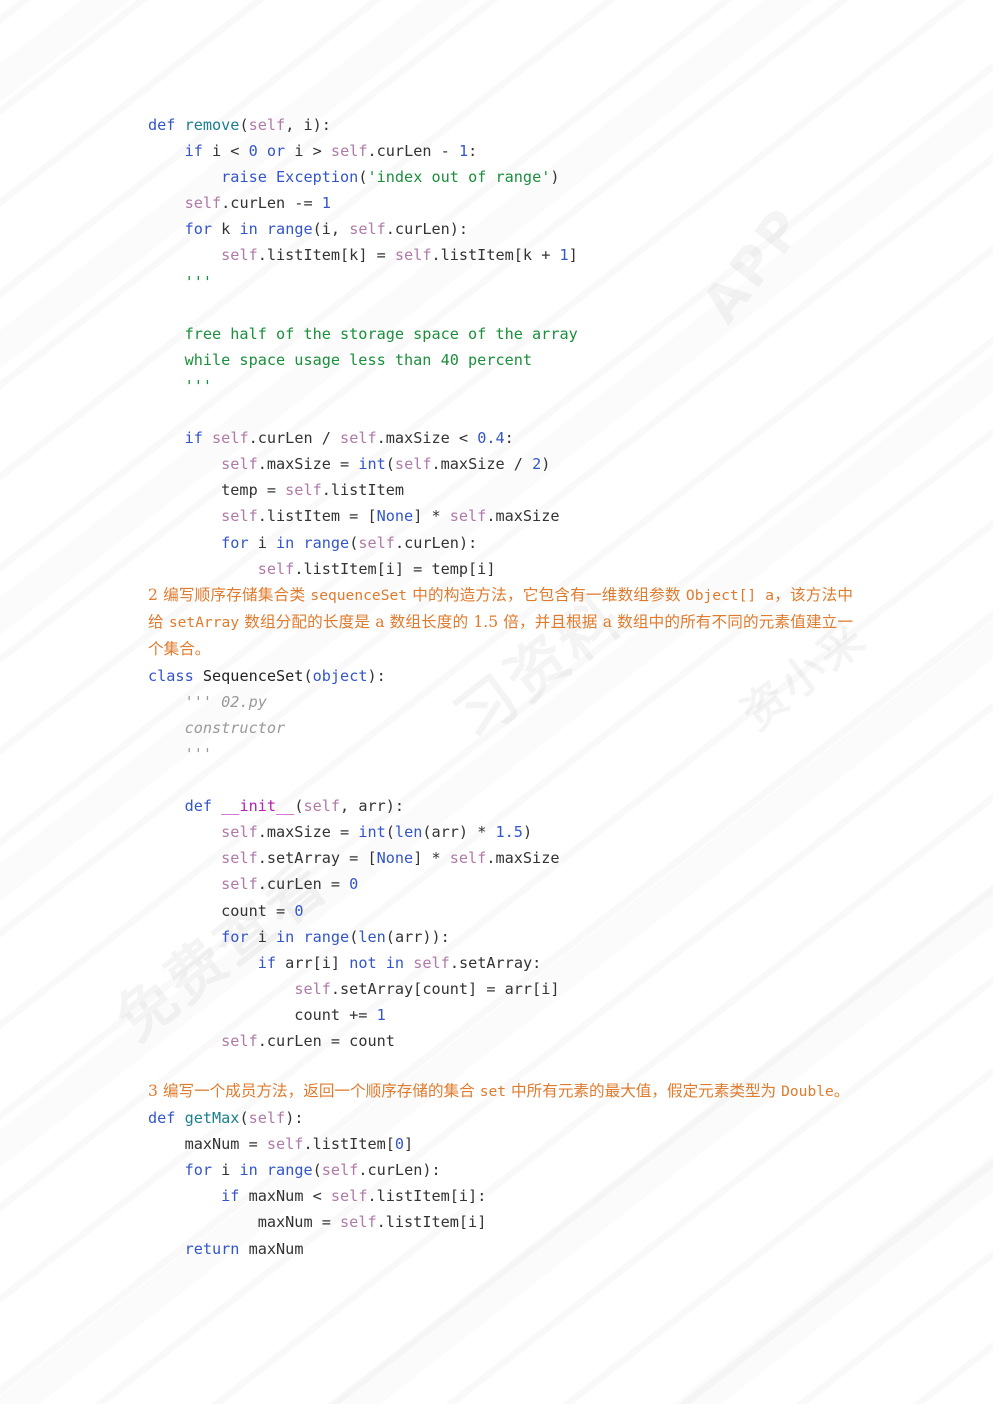 This screenshot has width=993, height=1404. I want to click on code-token: .listItem, so click(363, 490).